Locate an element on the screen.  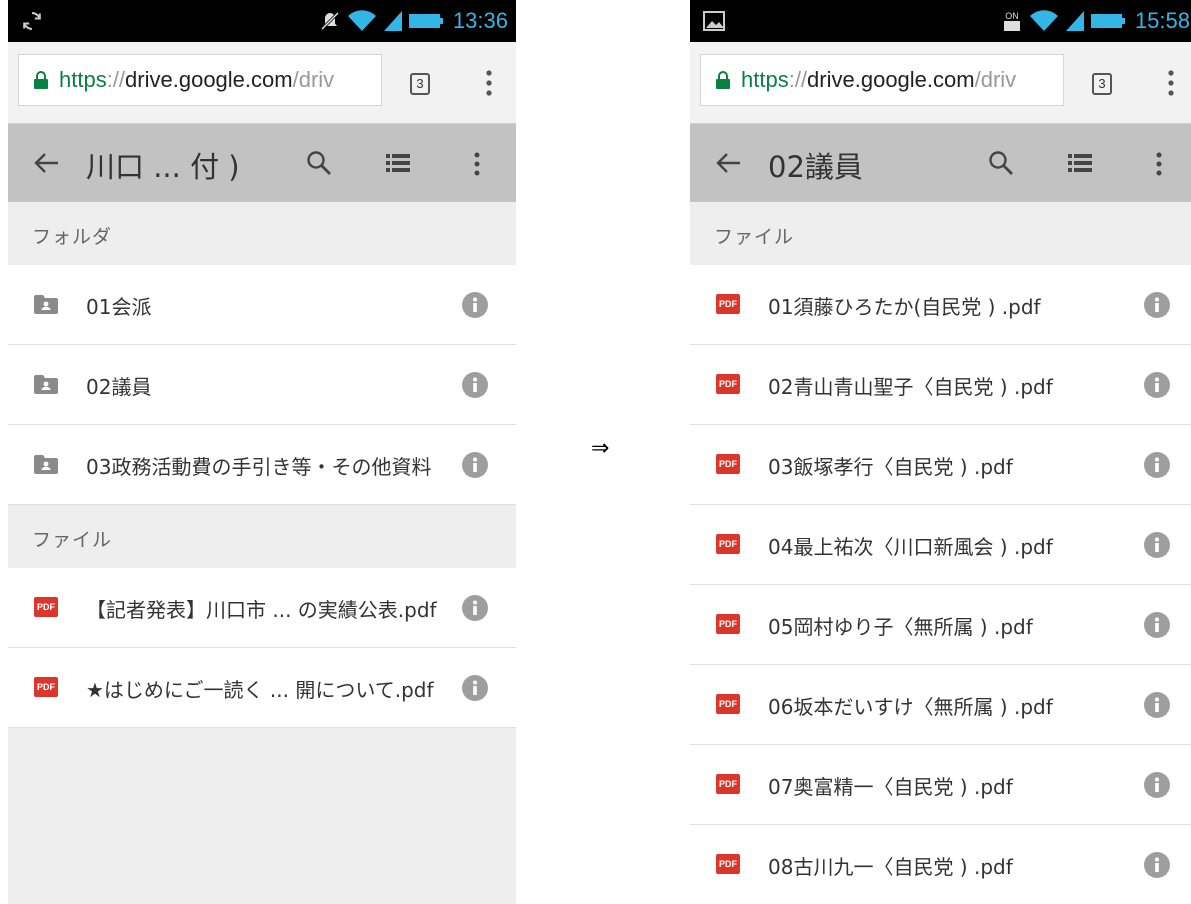
sync-icon is located at coordinates (32, 21).